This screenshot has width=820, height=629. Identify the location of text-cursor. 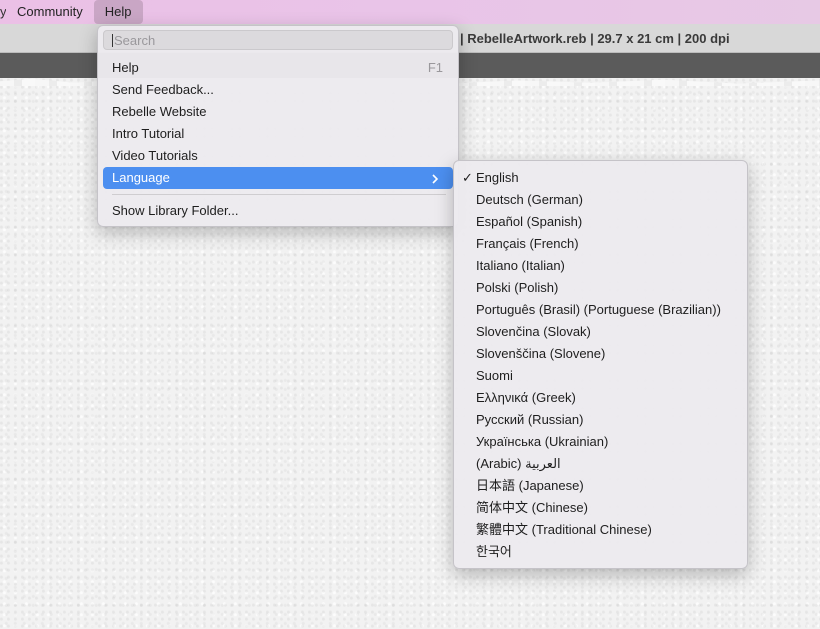
(112, 40).